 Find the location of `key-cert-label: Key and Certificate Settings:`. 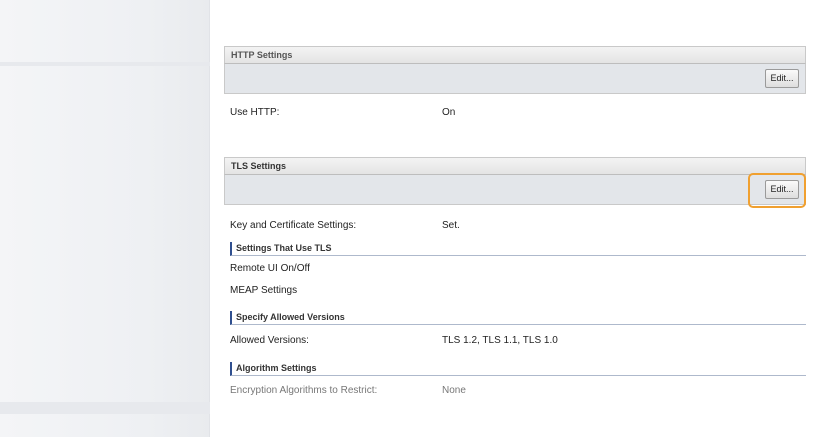

key-cert-label: Key and Certificate Settings: is located at coordinates (293, 225).